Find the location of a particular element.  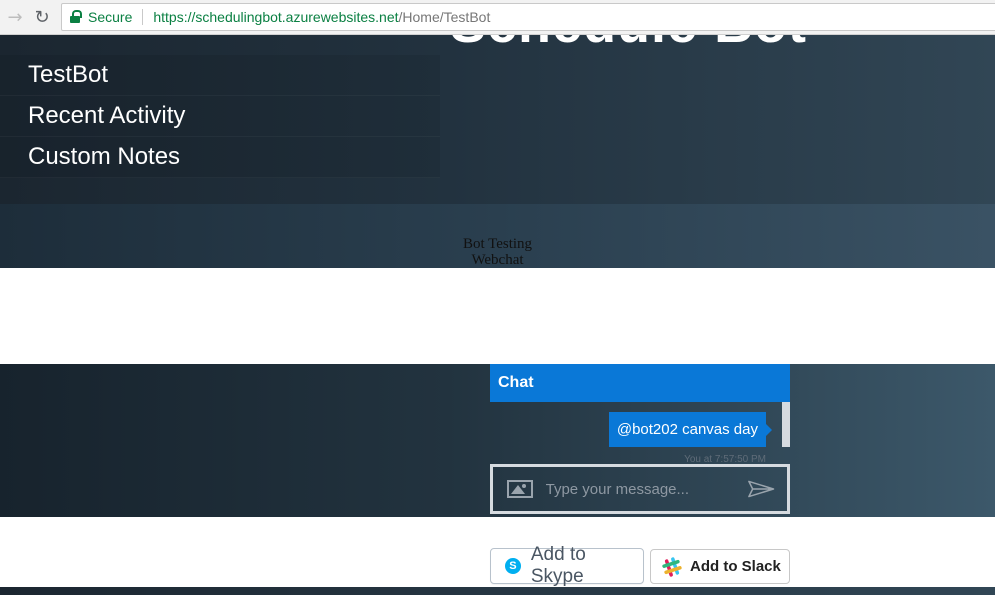

caption-line-1: Bot Testing is located at coordinates (497, 244).